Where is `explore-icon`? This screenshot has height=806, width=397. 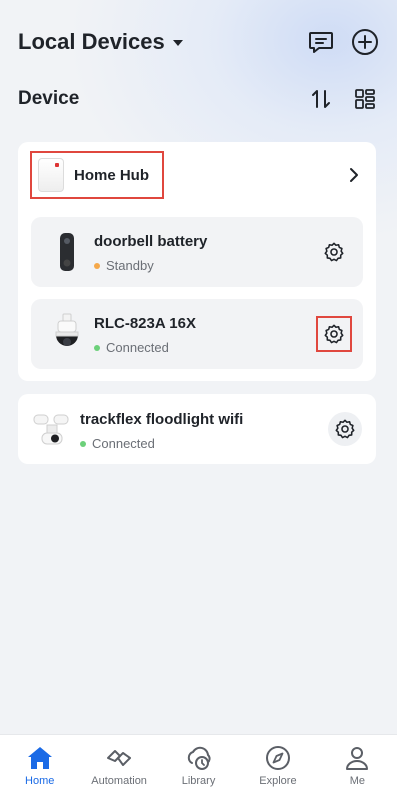 explore-icon is located at coordinates (277, 758).